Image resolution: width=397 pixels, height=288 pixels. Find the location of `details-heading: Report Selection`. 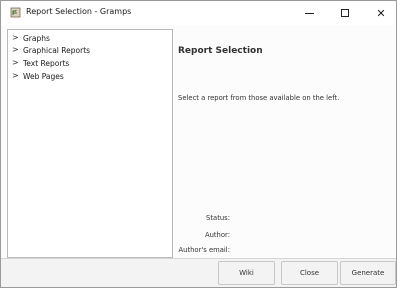

details-heading: Report Selection is located at coordinates (220, 51).